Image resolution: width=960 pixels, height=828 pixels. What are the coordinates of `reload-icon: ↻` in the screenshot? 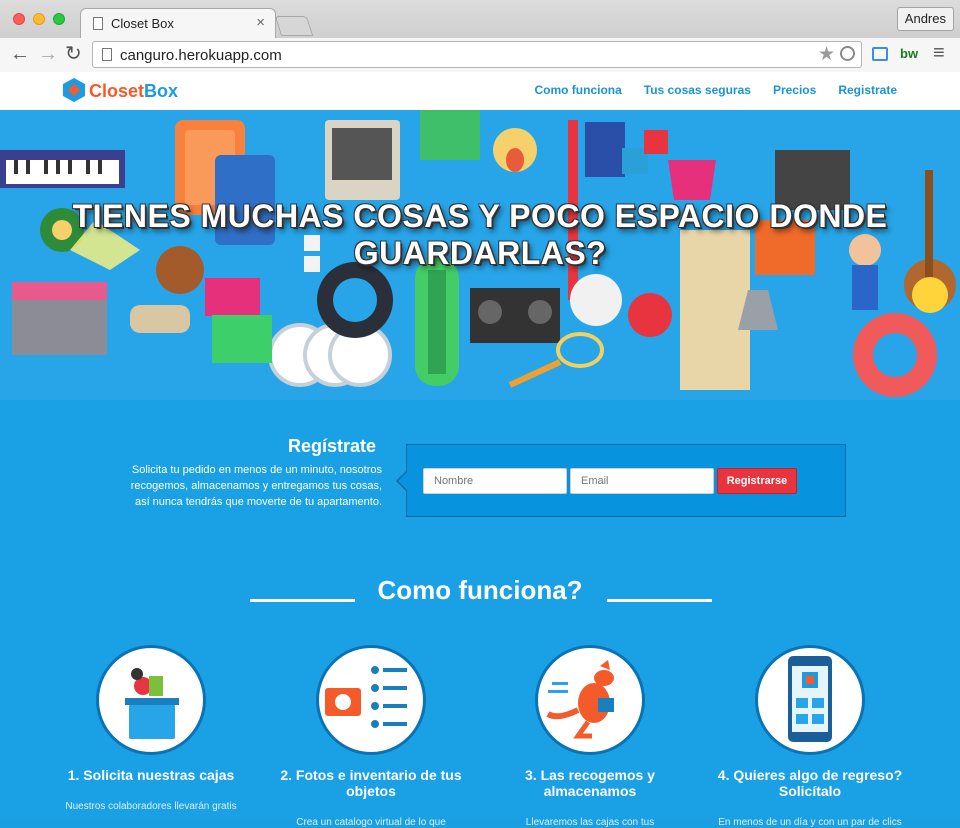 It's located at (73, 54).